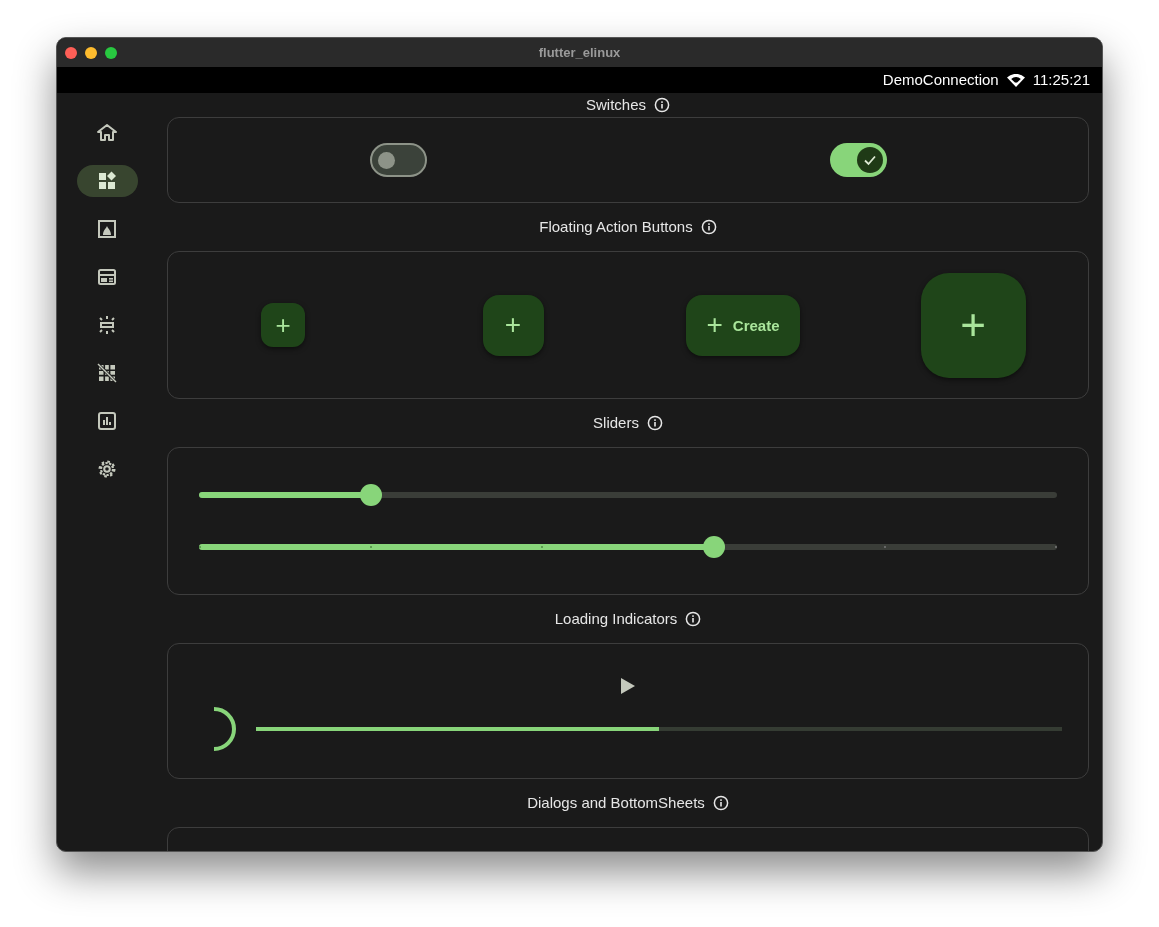  What do you see at coordinates (940, 79) in the screenshot?
I see `network-name: DemoConnection` at bounding box center [940, 79].